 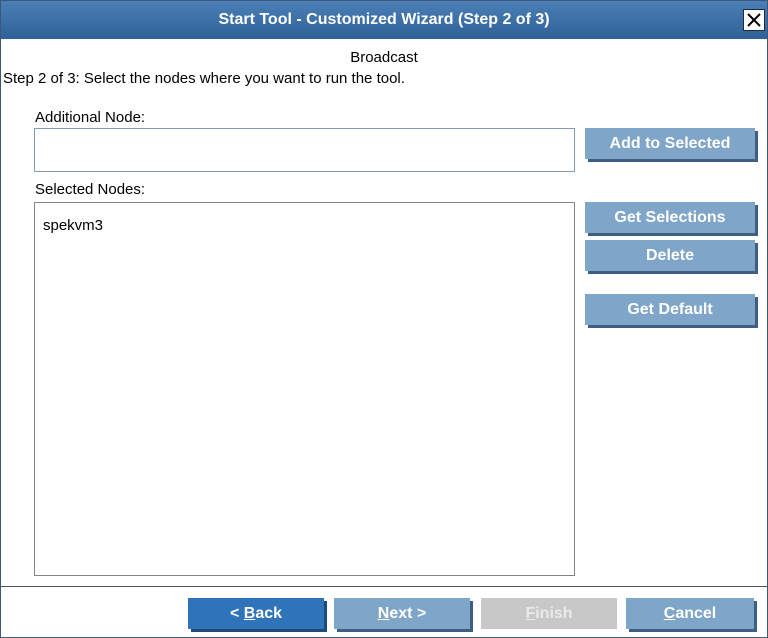 I want to click on footer-divider, so click(x=384, y=586).